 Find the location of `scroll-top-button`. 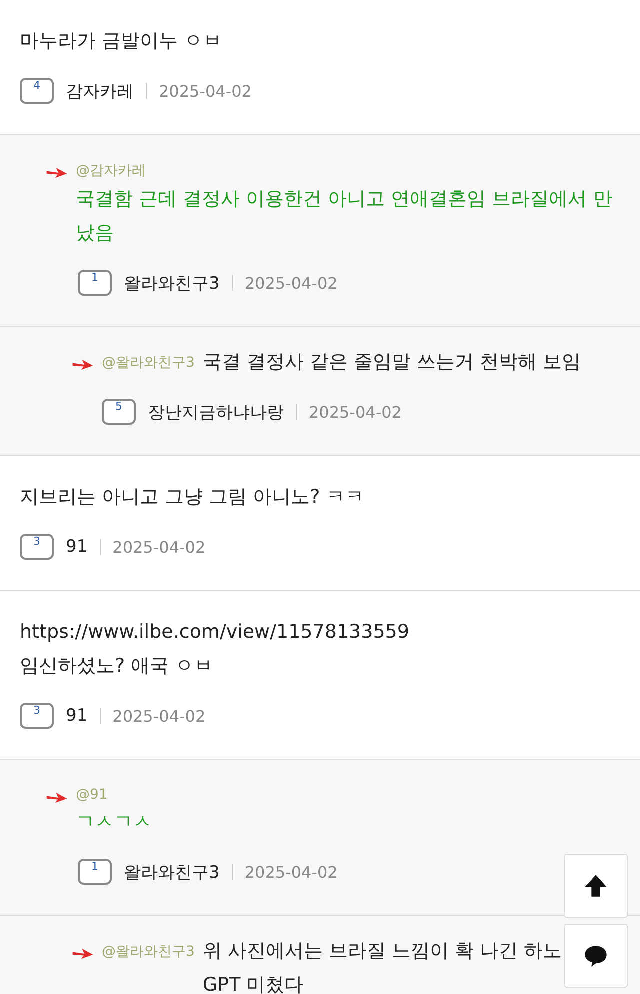

scroll-top-button is located at coordinates (596, 886).